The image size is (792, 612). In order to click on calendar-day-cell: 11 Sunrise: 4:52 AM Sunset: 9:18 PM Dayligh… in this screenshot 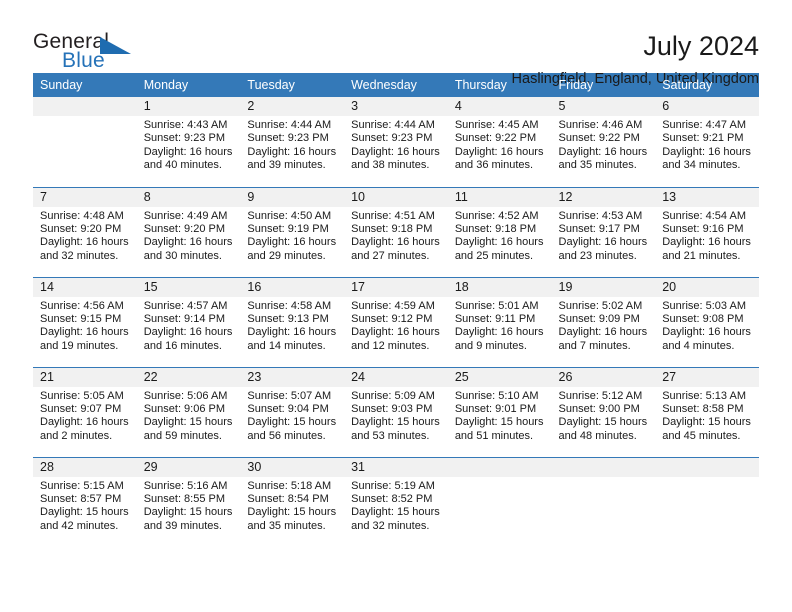, I will do `click(499, 232)`.